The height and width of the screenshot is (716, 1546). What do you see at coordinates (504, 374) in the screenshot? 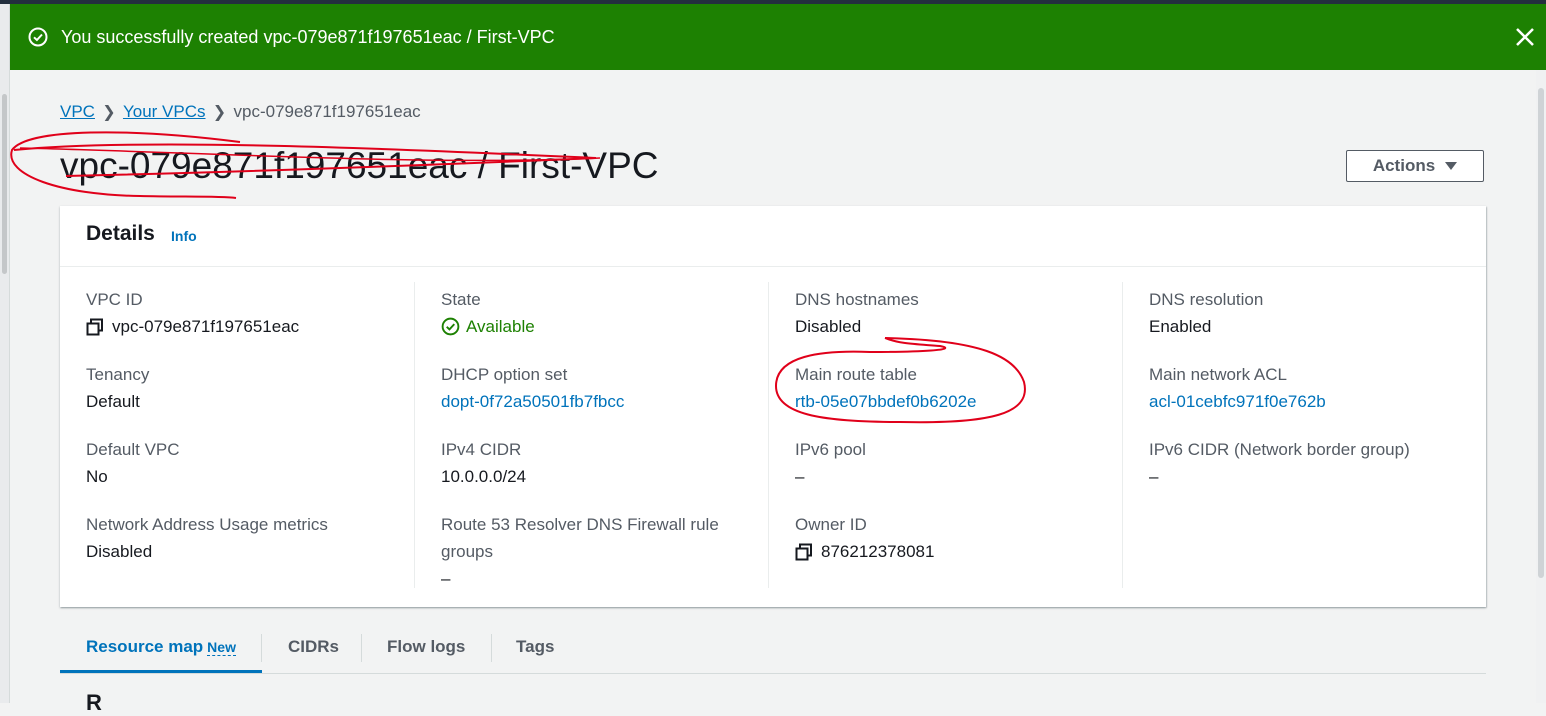
I see `field-label: DHCP option set` at bounding box center [504, 374].